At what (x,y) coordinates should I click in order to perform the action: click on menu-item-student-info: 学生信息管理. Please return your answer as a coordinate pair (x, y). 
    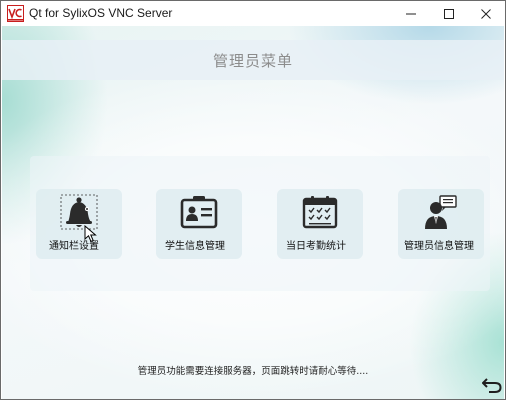
    Looking at the image, I should click on (199, 224).